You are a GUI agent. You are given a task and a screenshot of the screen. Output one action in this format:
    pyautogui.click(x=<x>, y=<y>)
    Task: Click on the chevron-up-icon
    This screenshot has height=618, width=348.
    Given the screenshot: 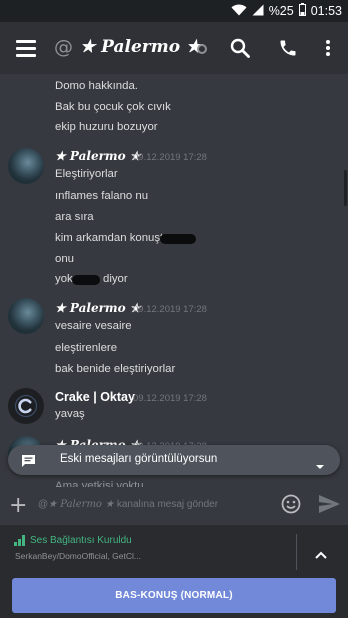 What is the action you would take?
    pyautogui.click(x=321, y=553)
    